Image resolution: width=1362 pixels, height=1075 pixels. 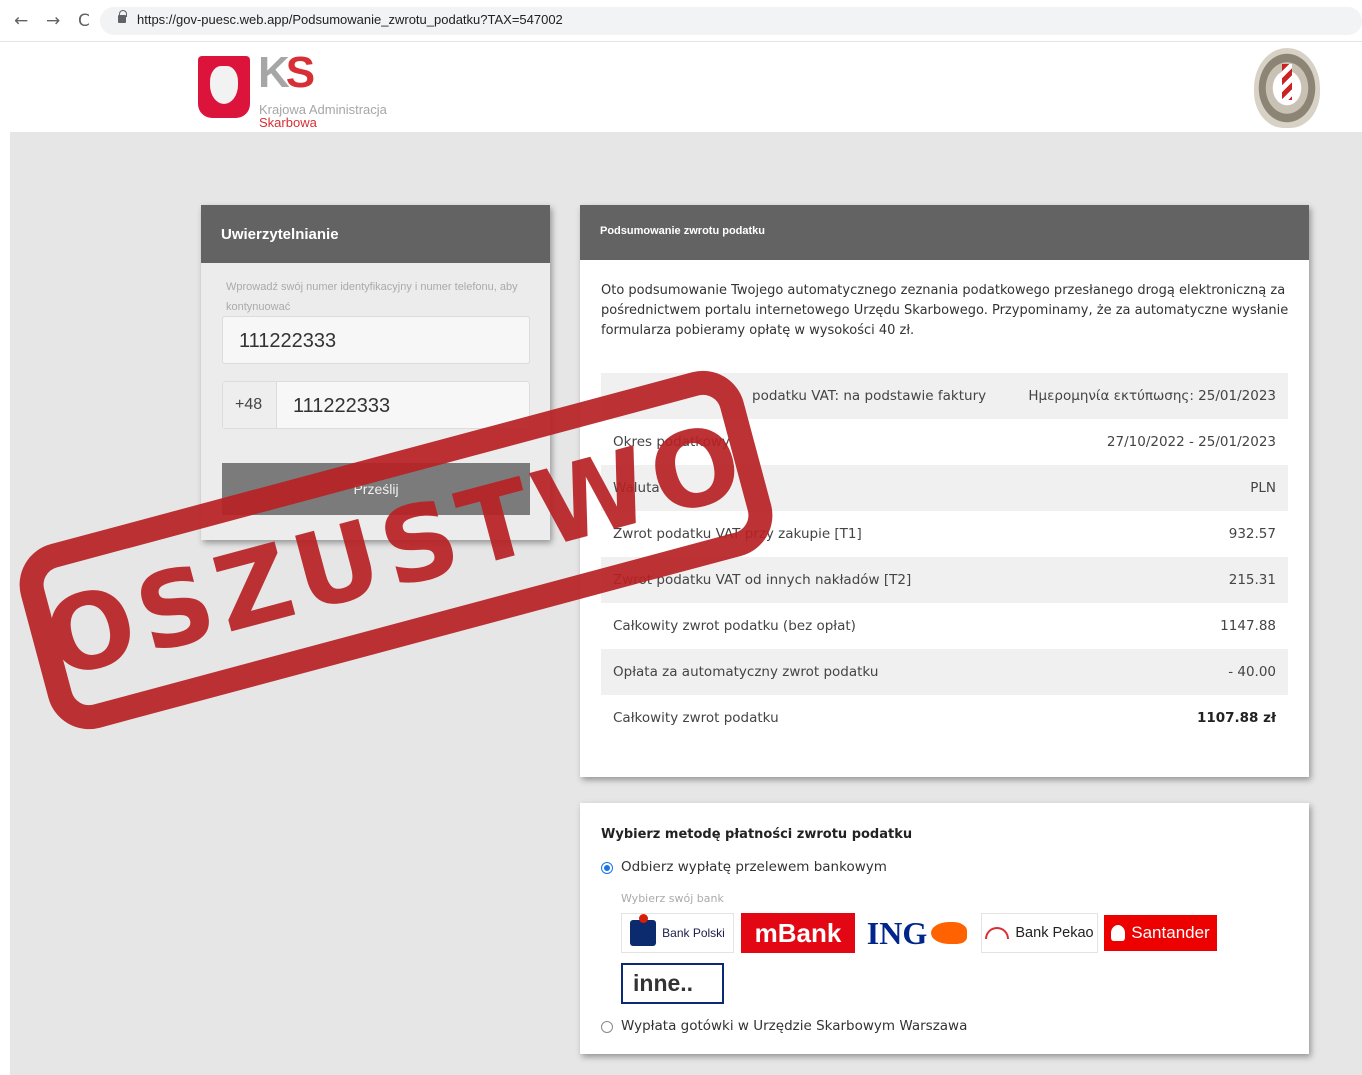 What do you see at coordinates (1252, 672) in the screenshot?
I see `row-value: - 40.00` at bounding box center [1252, 672].